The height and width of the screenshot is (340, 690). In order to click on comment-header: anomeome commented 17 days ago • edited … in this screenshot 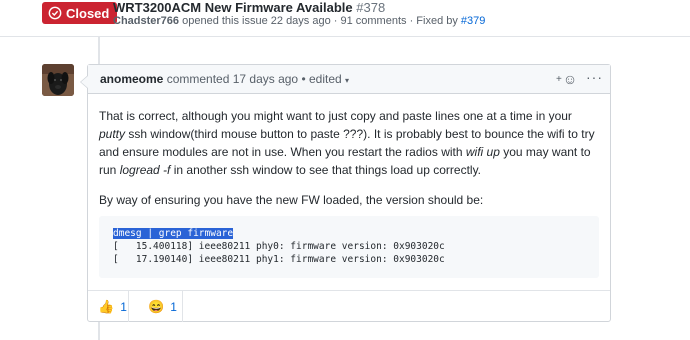, I will do `click(349, 79)`.